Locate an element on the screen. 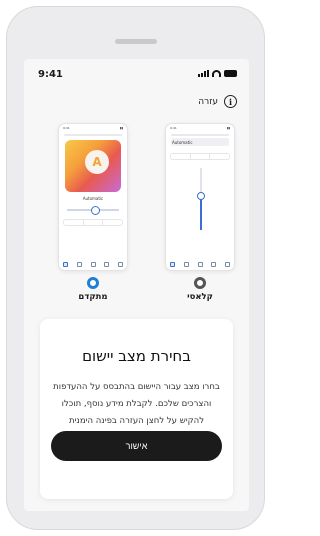 The width and height of the screenshot is (320, 536). battery-icon is located at coordinates (230, 73).